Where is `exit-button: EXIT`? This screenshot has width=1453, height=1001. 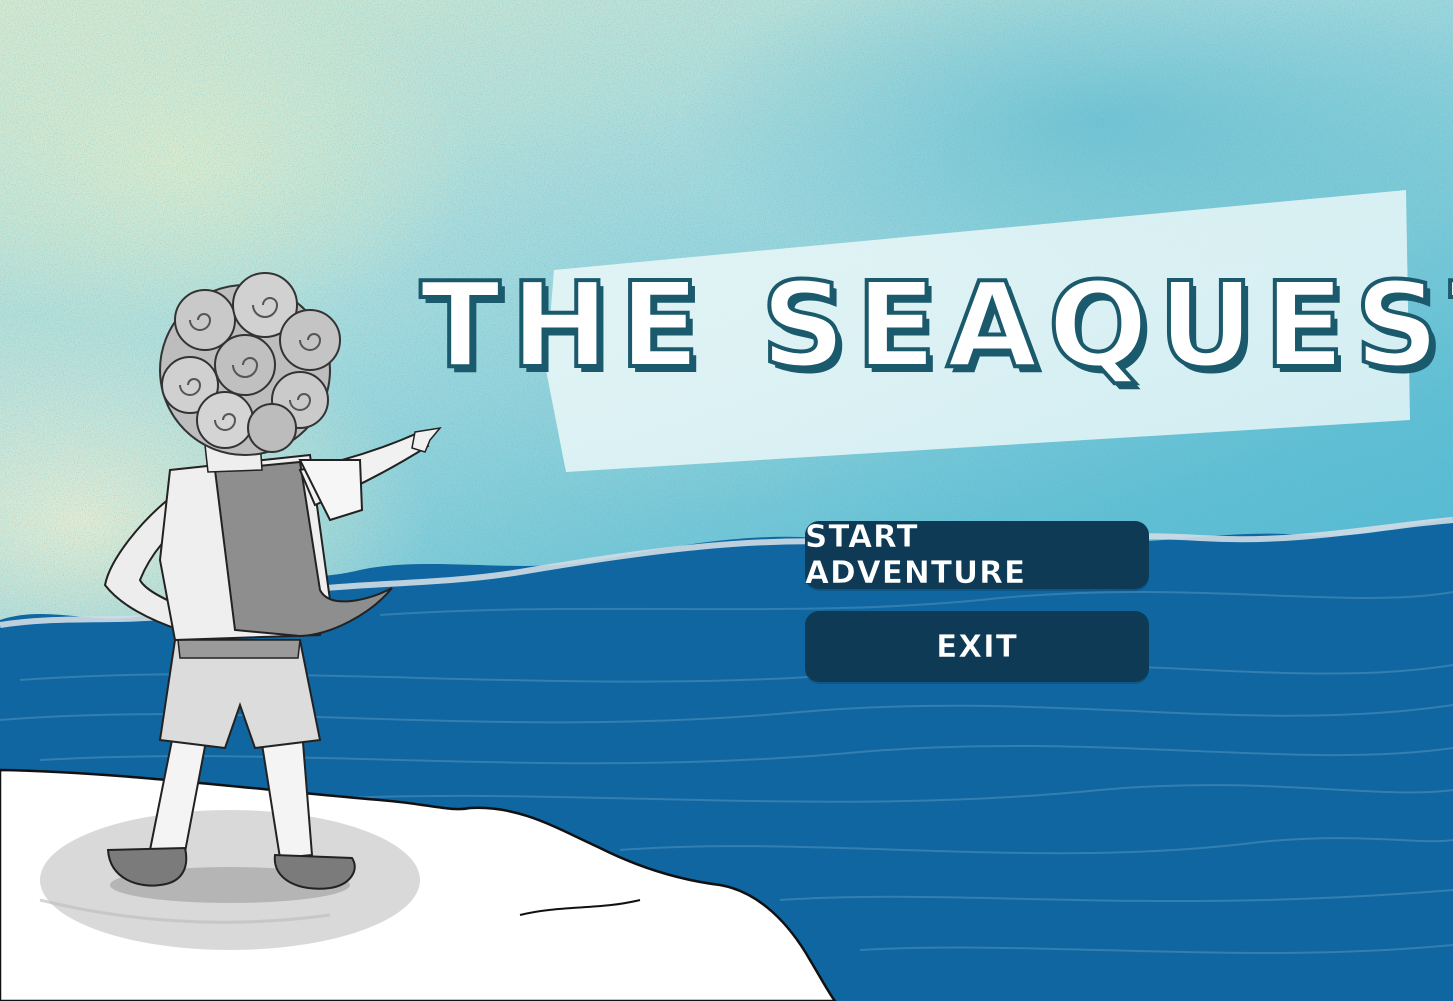 exit-button: EXIT is located at coordinates (977, 646).